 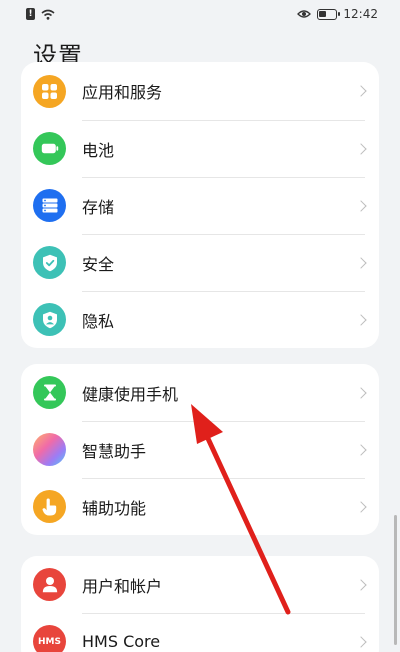 I want to click on settings-item-label: 健康使用手机, so click(x=130, y=394).